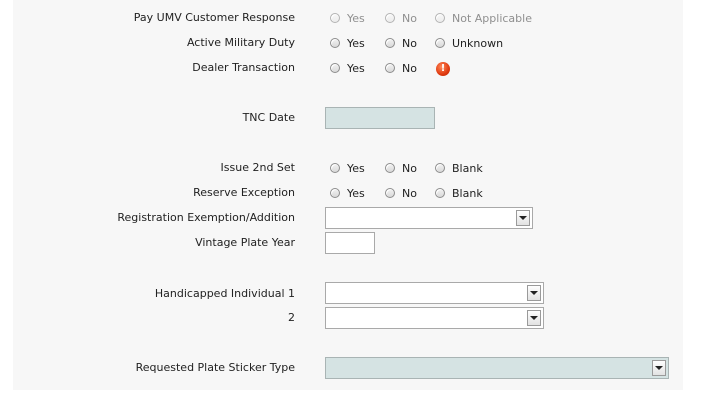 The height and width of the screenshot is (401, 708). Describe the element at coordinates (497, 368) in the screenshot. I see `plate-sticker-type-select` at that location.